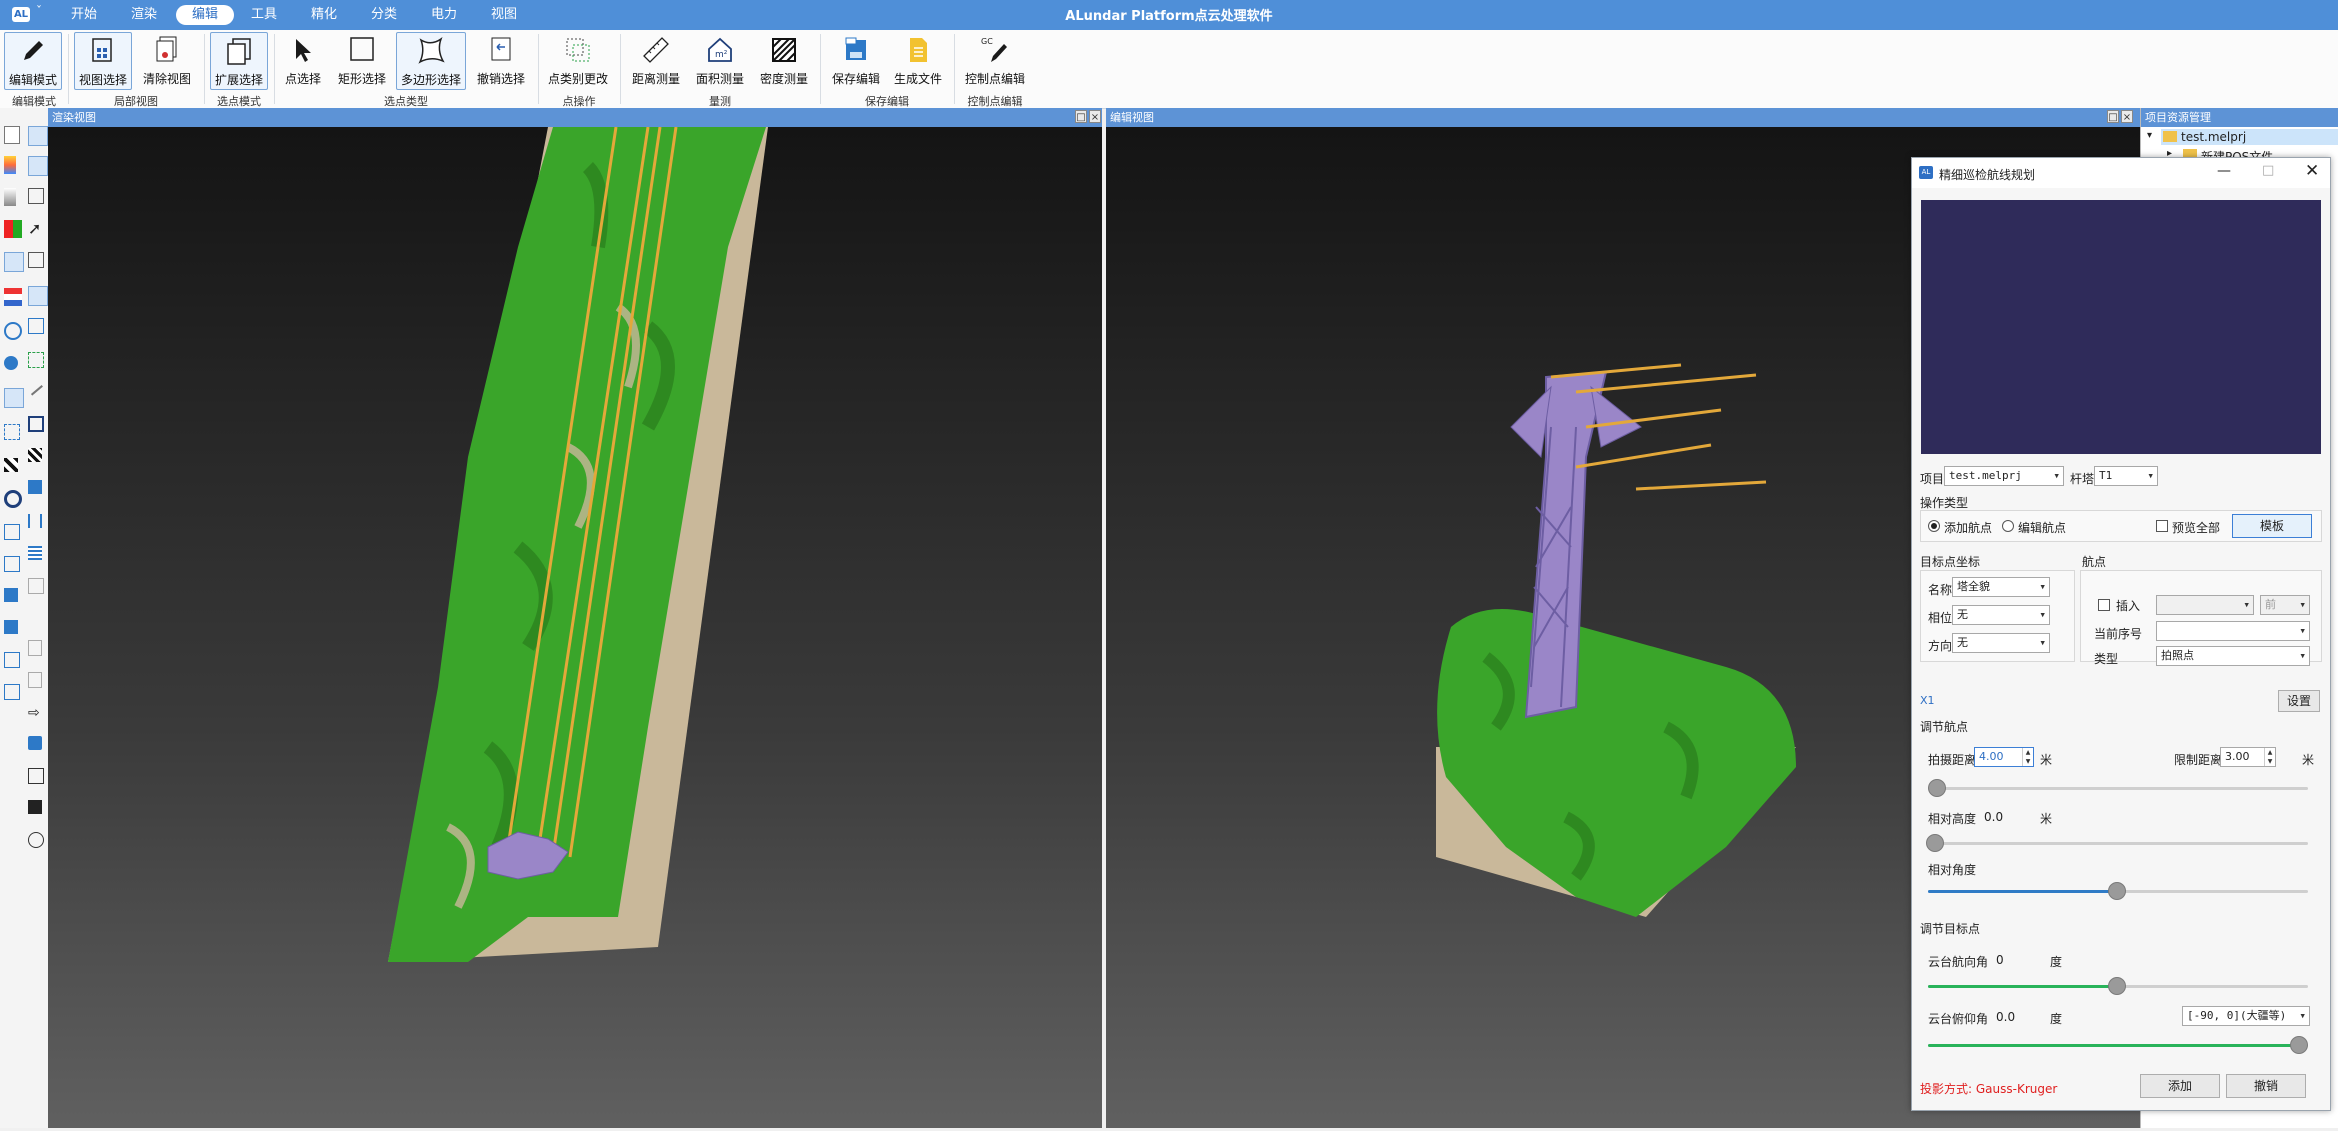 The image size is (2338, 1131). I want to click on save-tool-icon, so click(35, 487).